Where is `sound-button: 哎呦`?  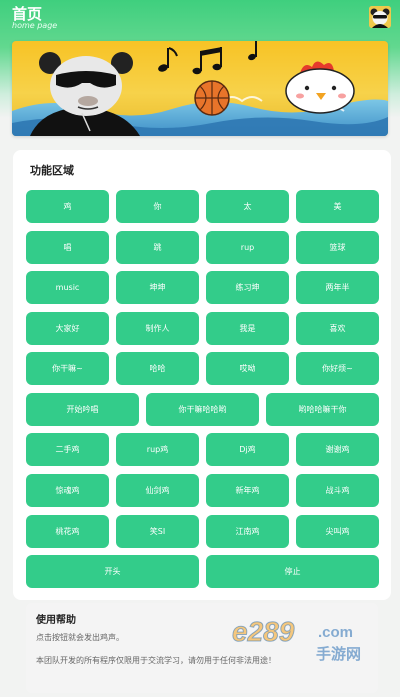 sound-button: 哎呦 is located at coordinates (247, 368).